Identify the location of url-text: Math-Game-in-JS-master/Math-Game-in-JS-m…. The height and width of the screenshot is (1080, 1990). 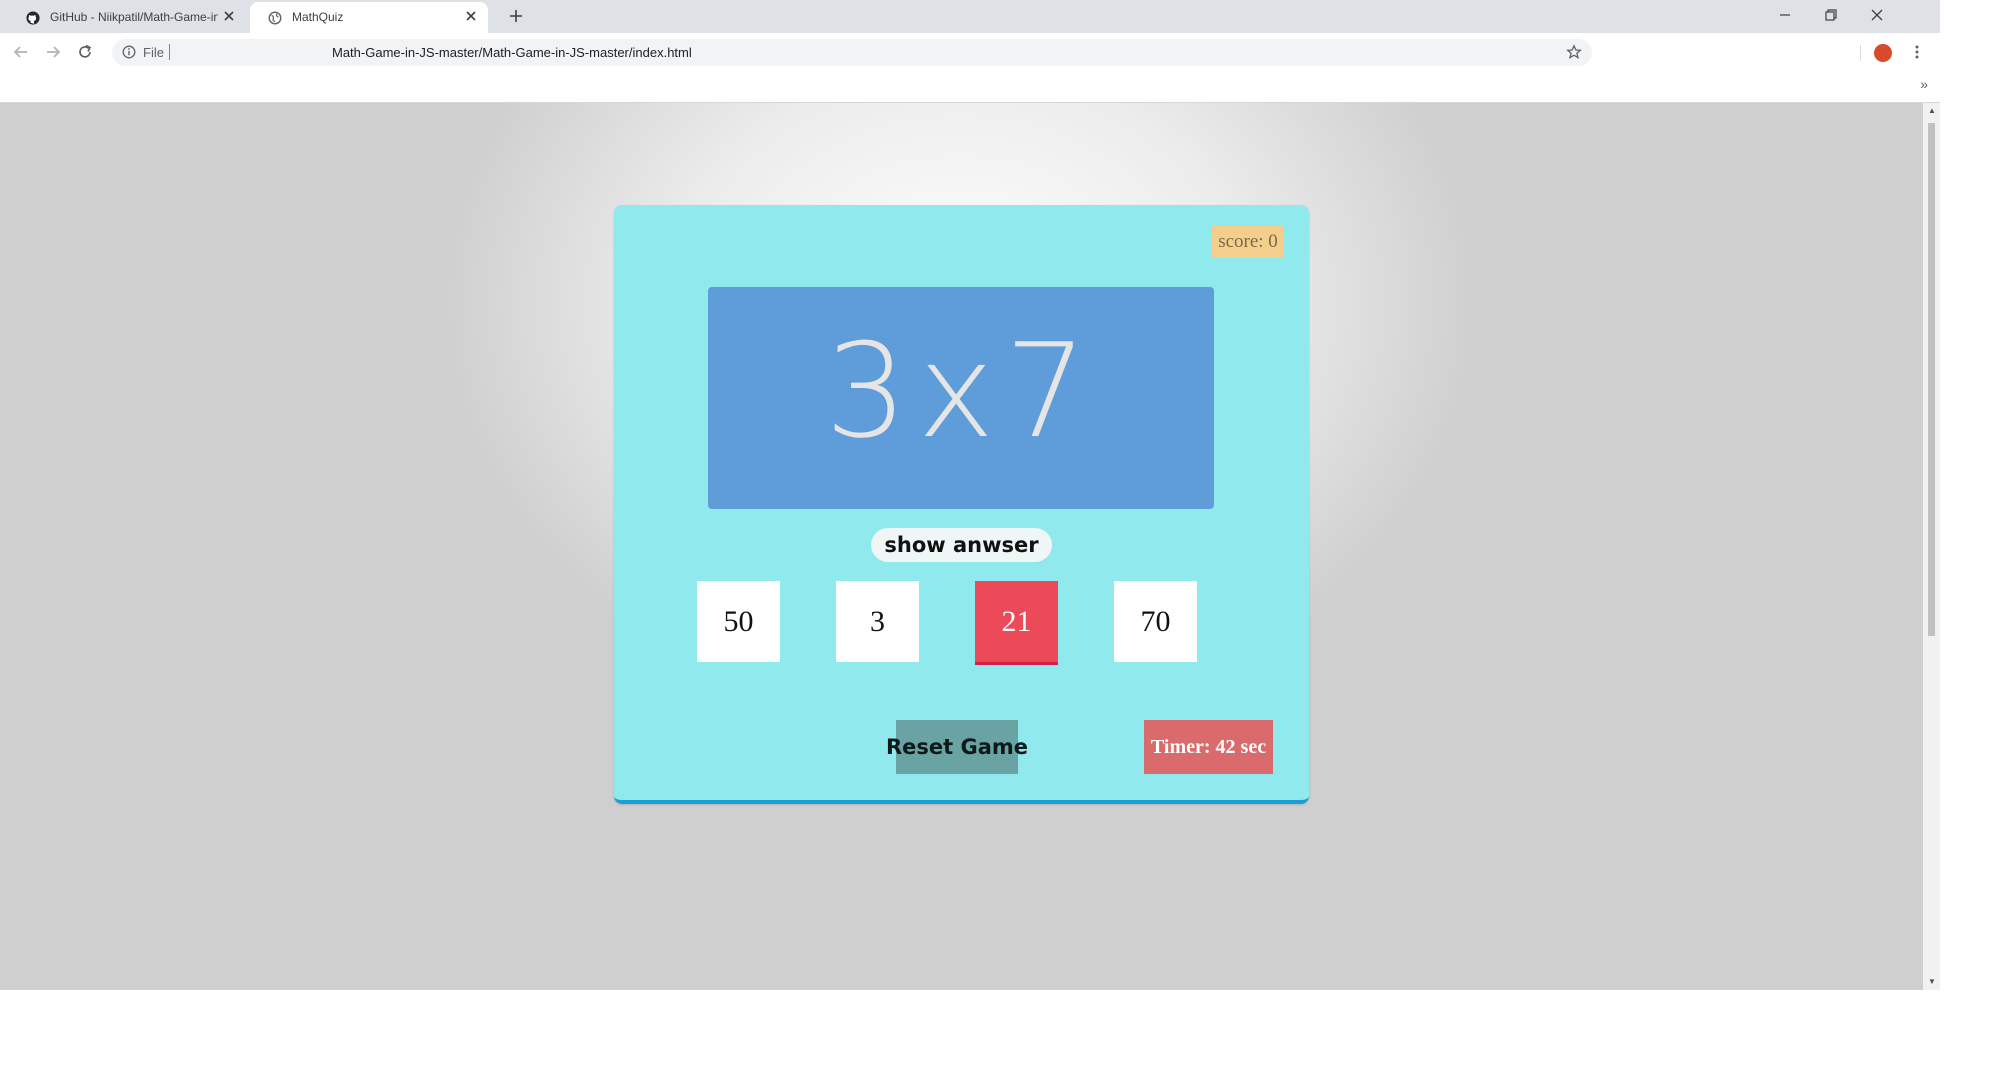
(512, 52).